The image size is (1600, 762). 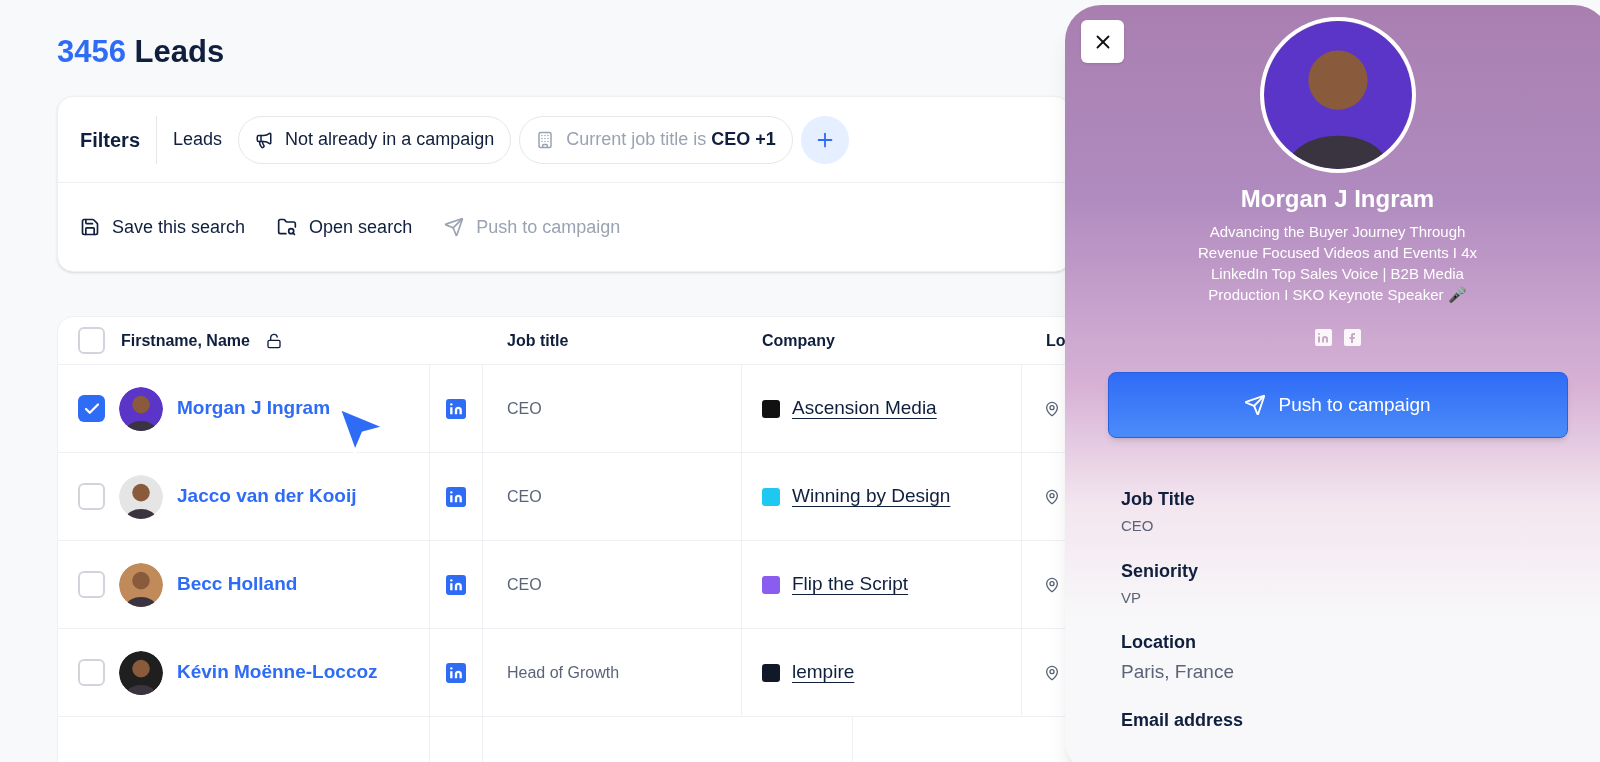 I want to click on filters-label: Filters, so click(x=119, y=139).